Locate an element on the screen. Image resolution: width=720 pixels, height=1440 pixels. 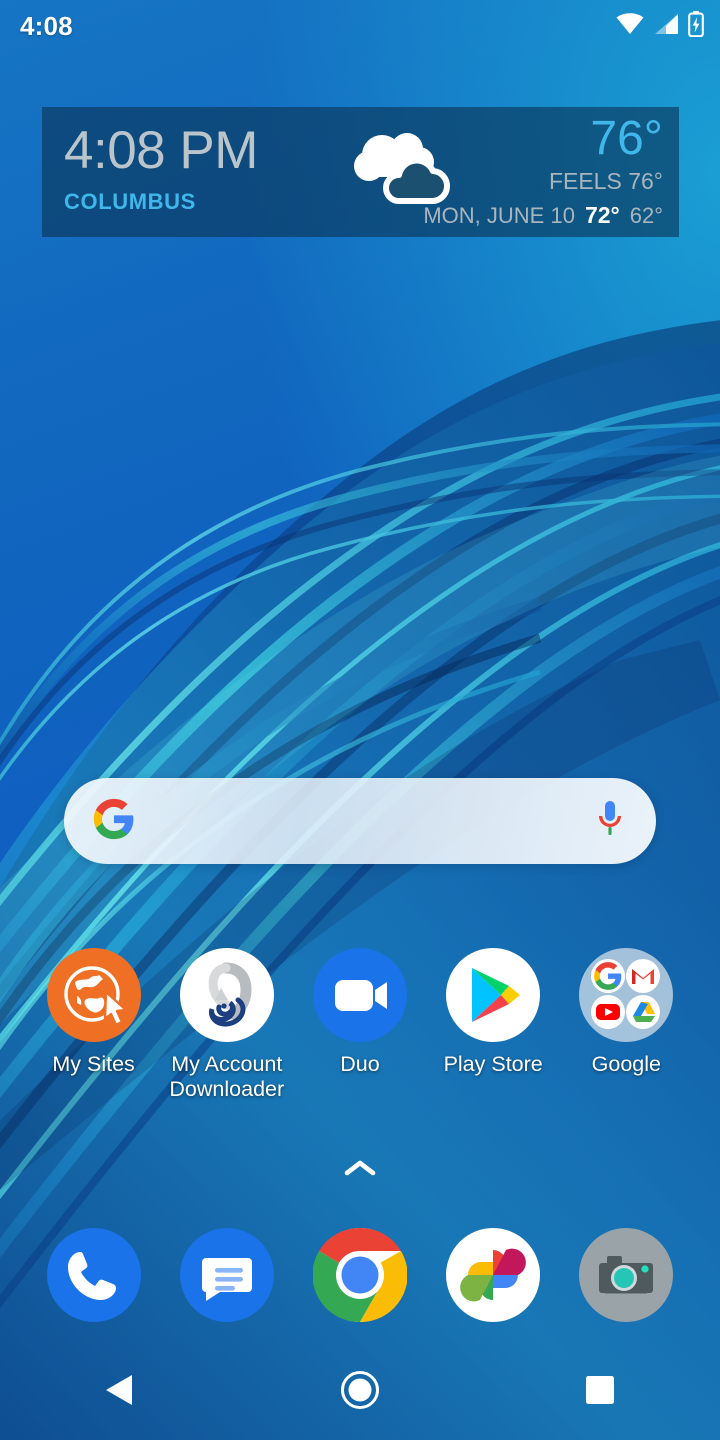
dock-icon-messages is located at coordinates (226, 1275).